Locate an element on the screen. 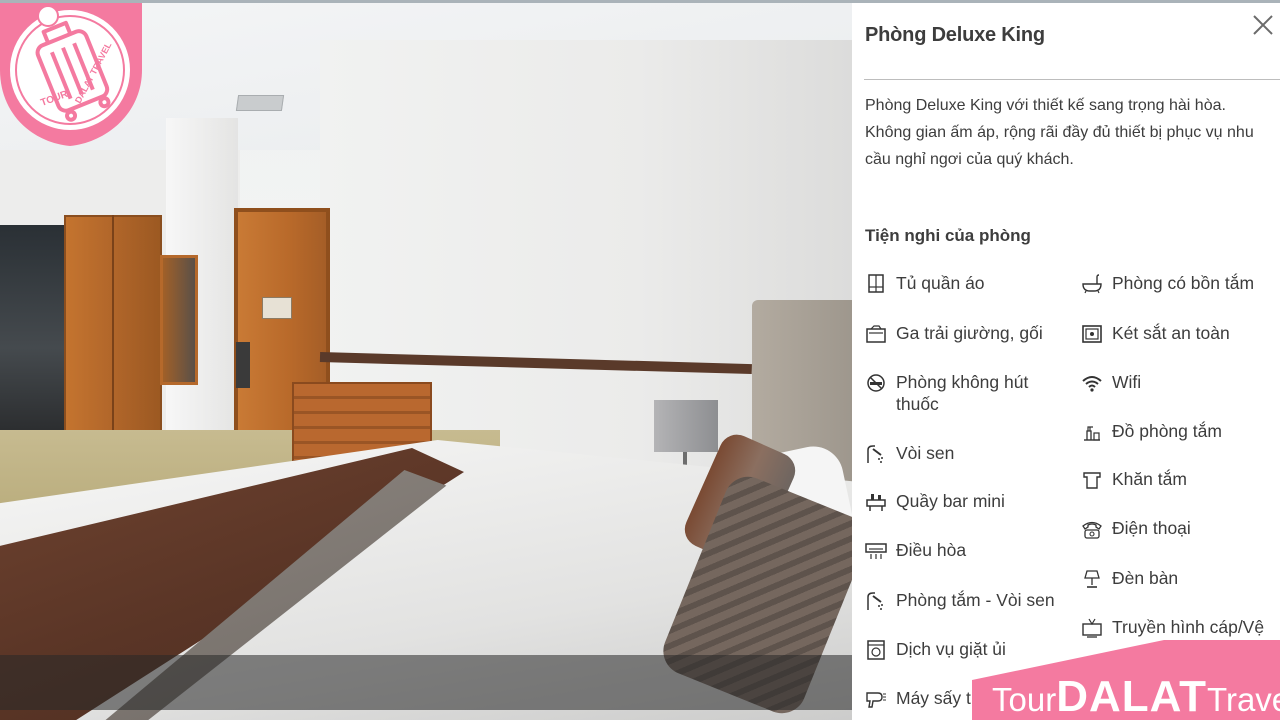  amenity-item: Két sắt an toàn is located at coordinates (1179, 333).